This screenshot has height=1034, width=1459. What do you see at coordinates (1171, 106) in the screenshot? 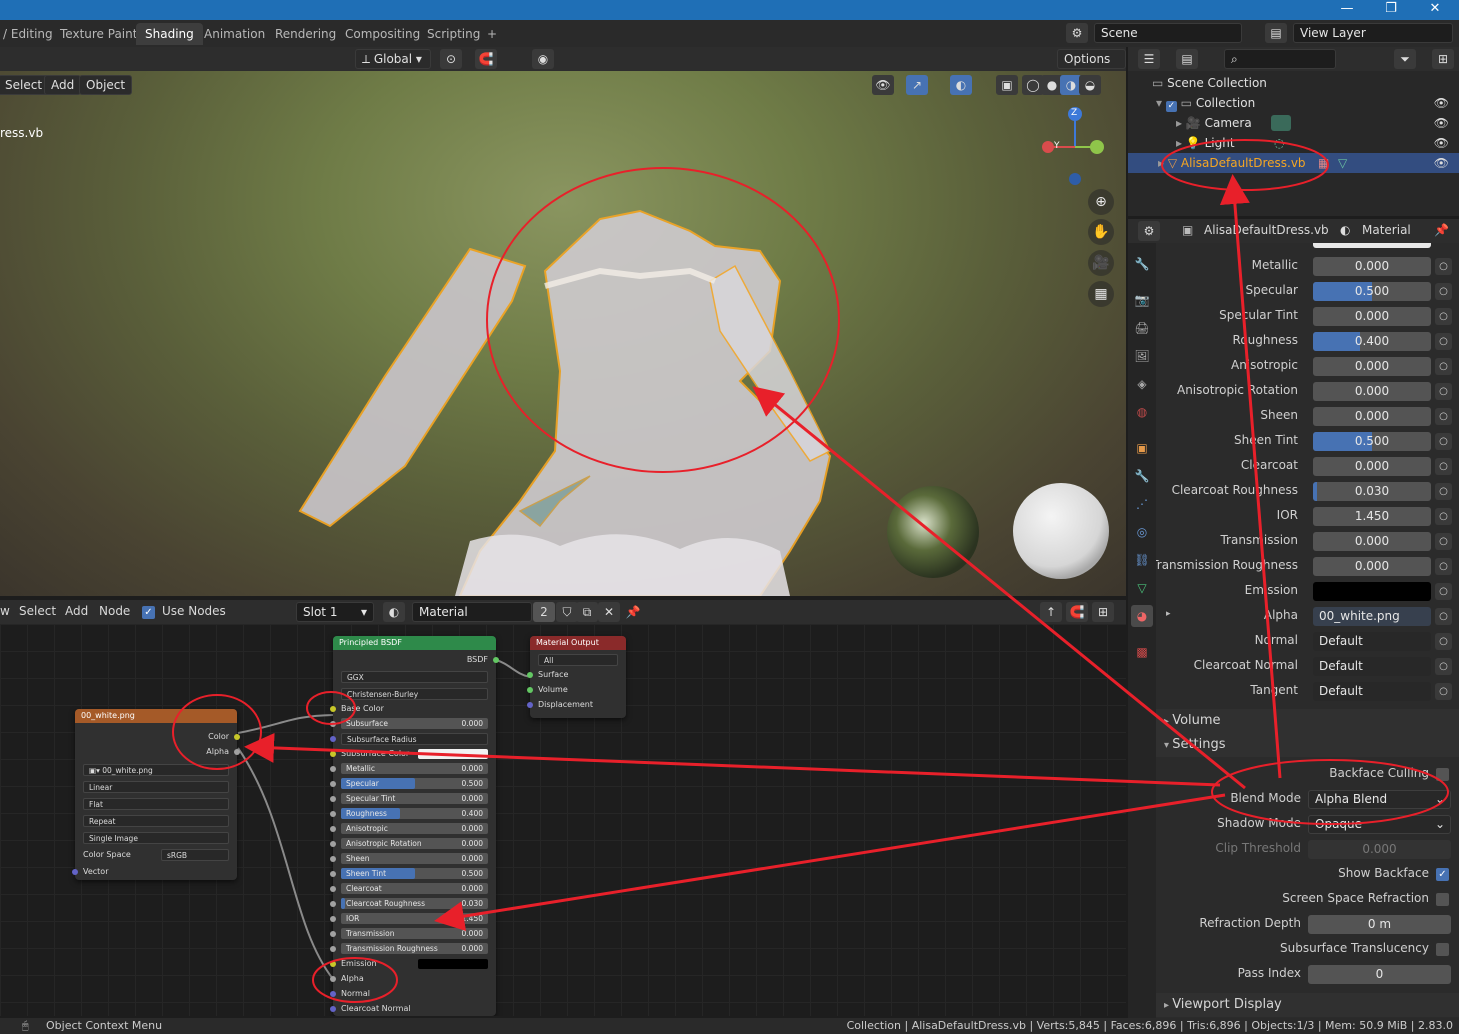
I see `collection-checkbox: ✓` at bounding box center [1171, 106].